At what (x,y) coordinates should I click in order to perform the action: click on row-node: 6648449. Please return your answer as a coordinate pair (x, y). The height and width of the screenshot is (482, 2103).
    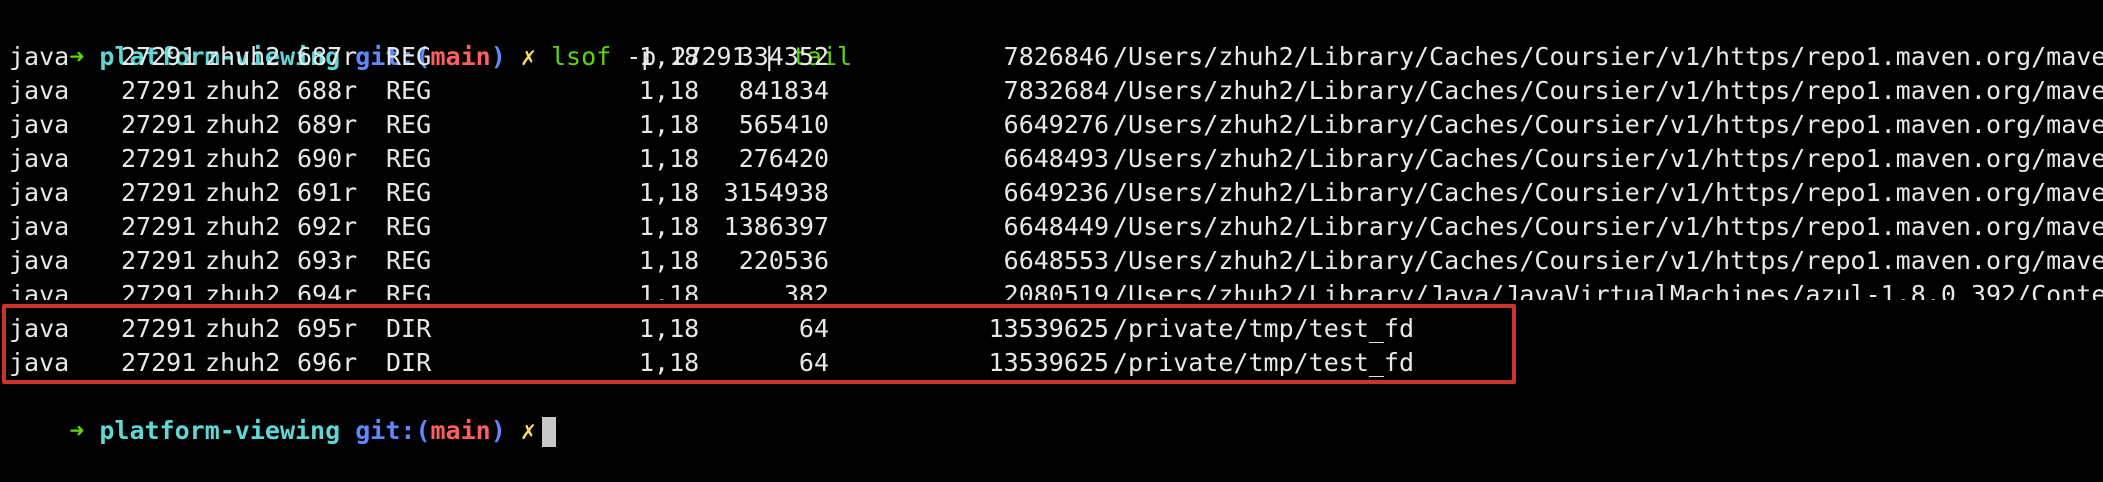
    Looking at the image, I should click on (1056, 226).